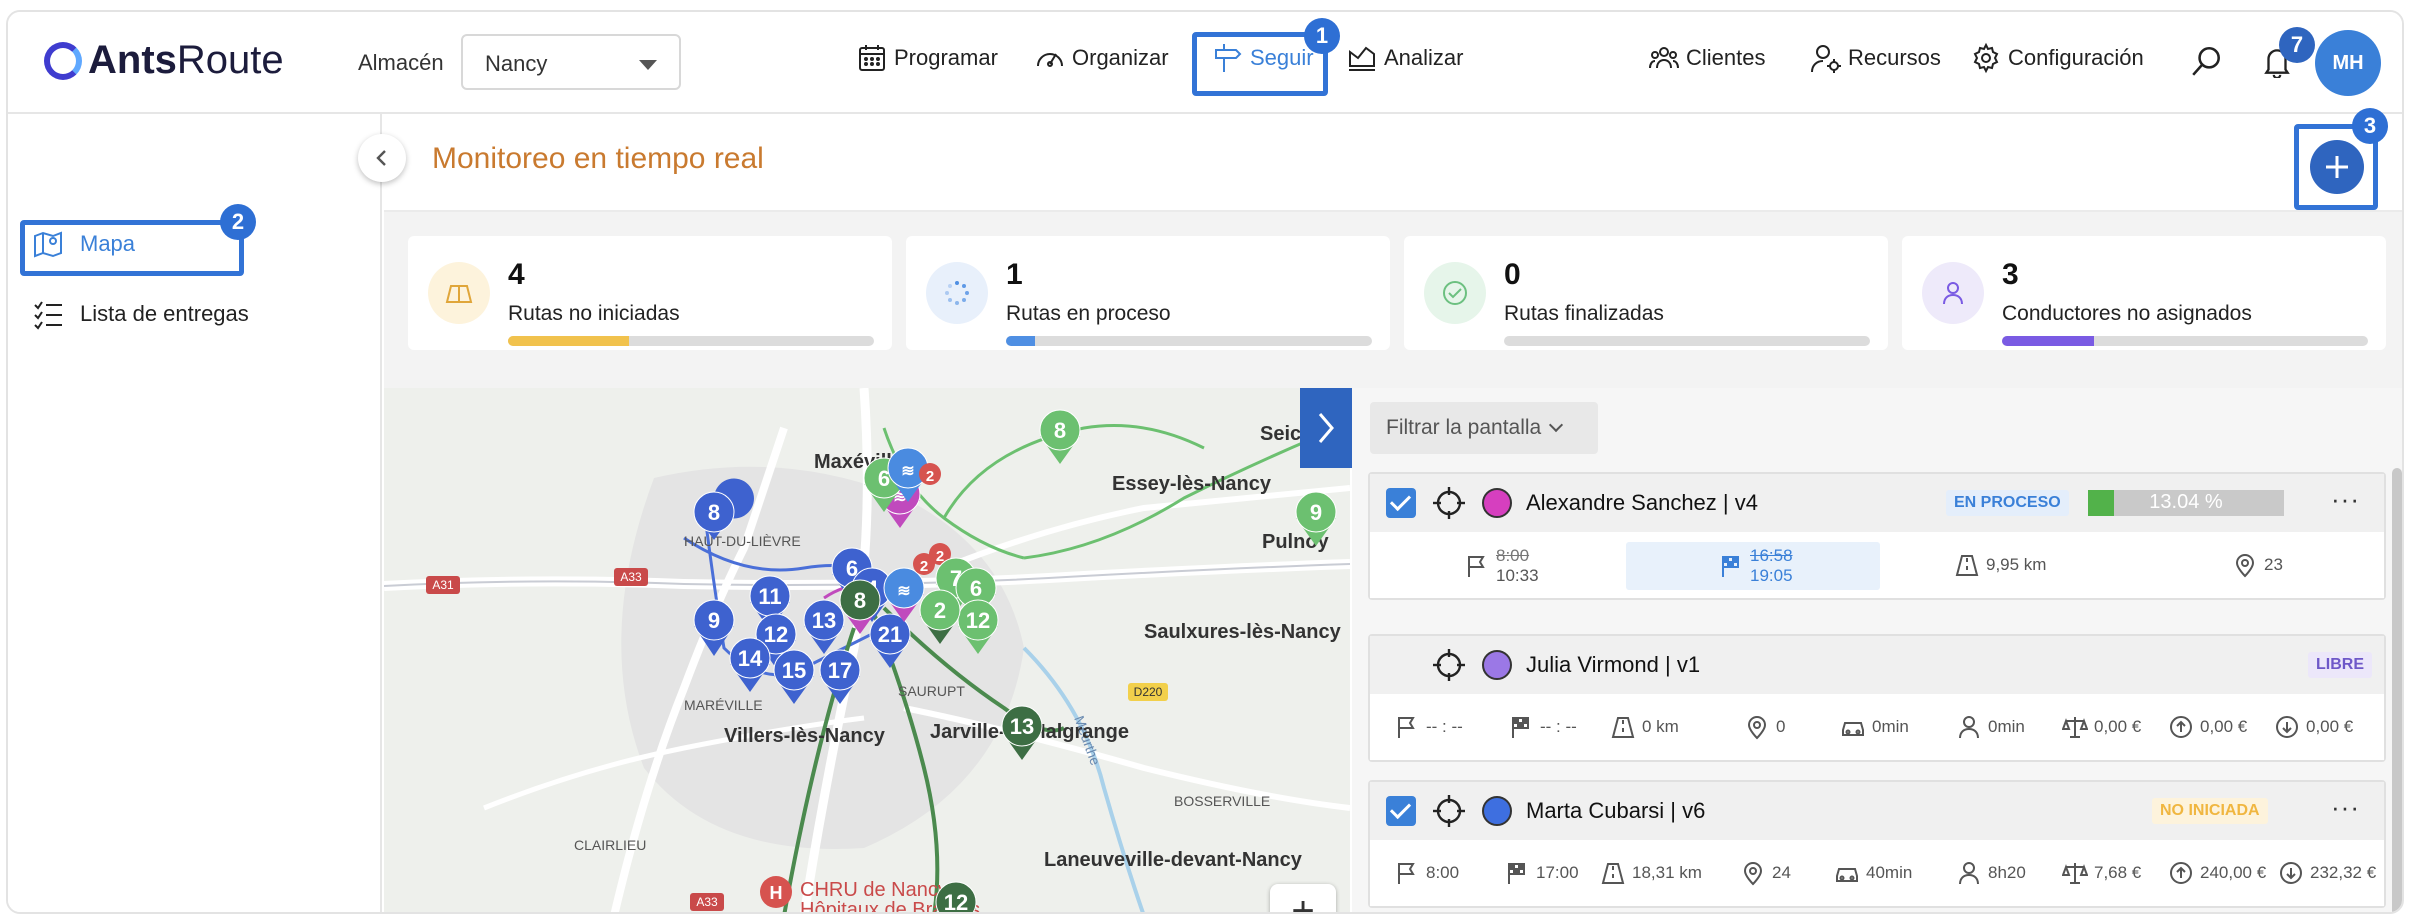 The image size is (2410, 924). Describe the element at coordinates (1476, 566) in the screenshot. I see `flag-icon` at that location.